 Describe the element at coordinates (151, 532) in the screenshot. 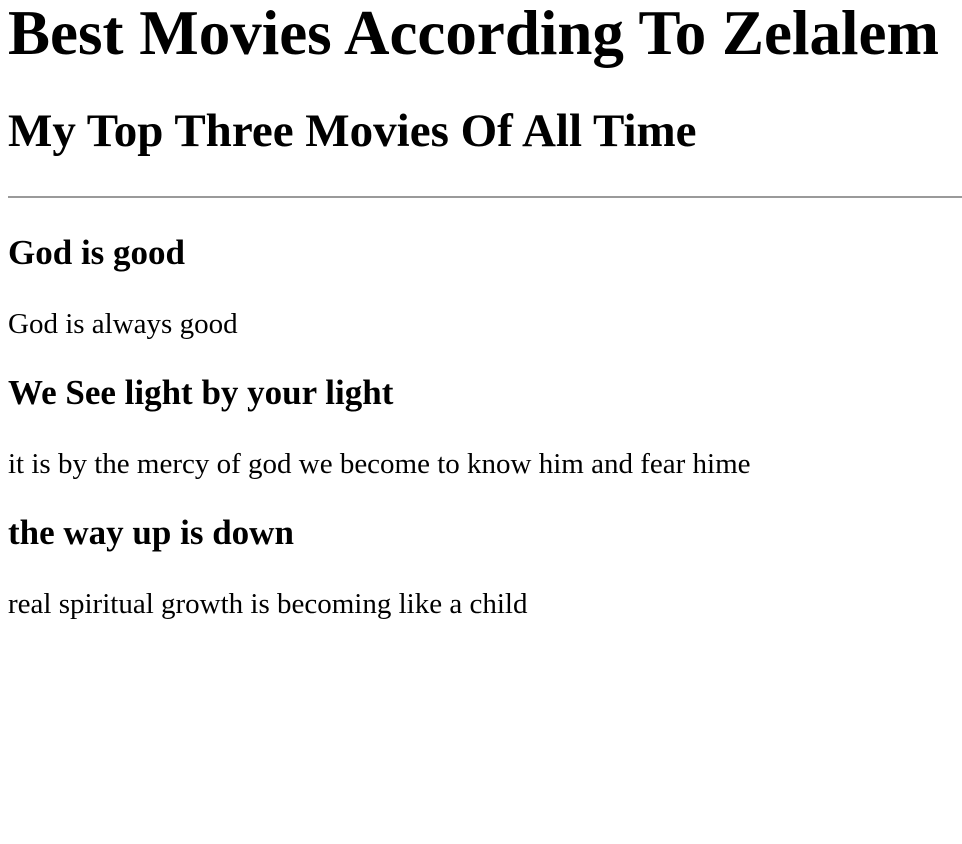

I see `movie-title: the way up is down` at that location.